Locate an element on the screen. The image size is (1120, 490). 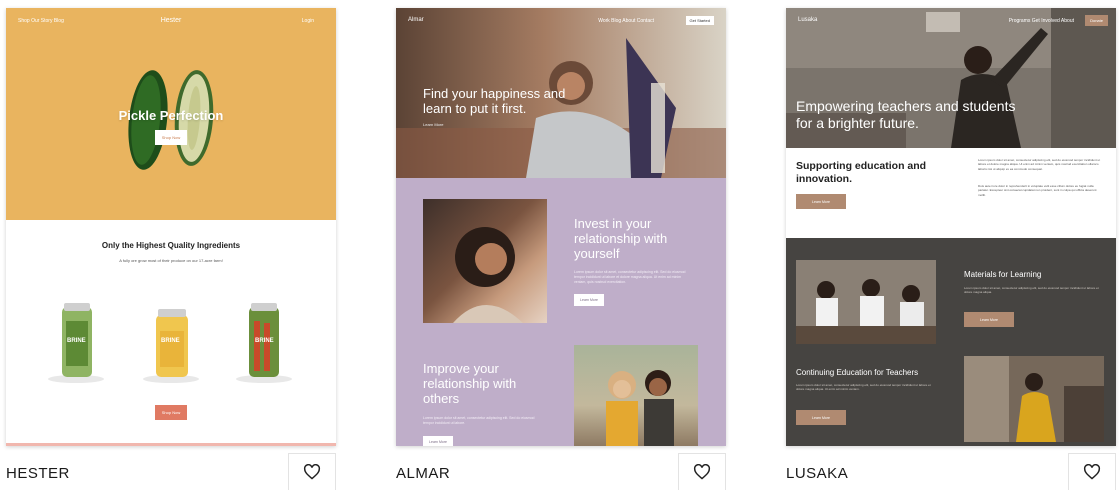
almar-block1-button: Learn More is located at coordinates (589, 300).